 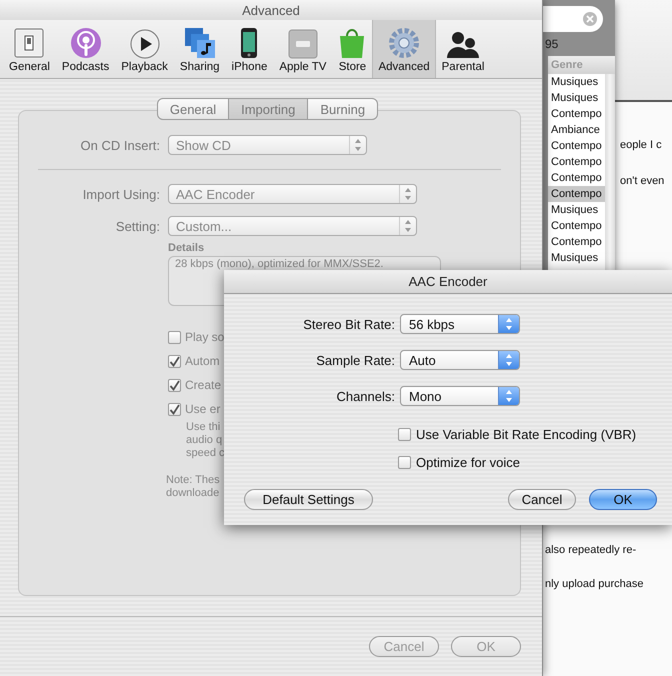 I want to click on tab: Burning, so click(x=342, y=109).